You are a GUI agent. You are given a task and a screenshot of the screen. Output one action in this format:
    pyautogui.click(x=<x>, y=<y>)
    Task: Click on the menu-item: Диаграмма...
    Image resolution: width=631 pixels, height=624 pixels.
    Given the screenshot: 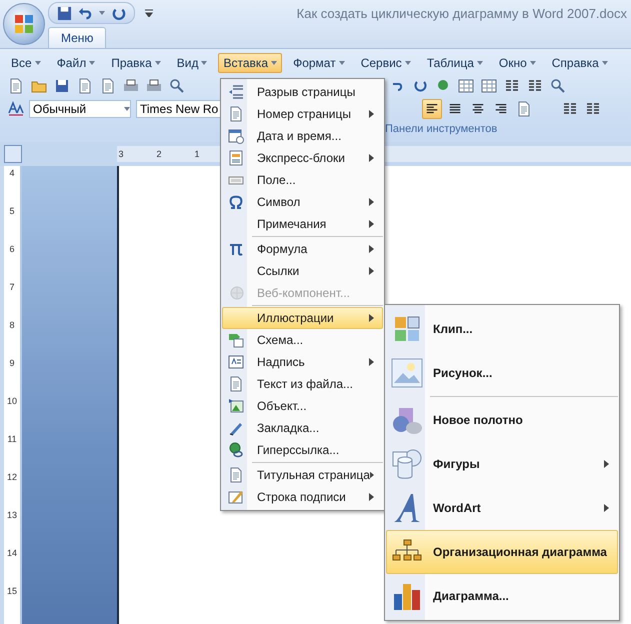 What is the action you would take?
    pyautogui.click(x=502, y=596)
    